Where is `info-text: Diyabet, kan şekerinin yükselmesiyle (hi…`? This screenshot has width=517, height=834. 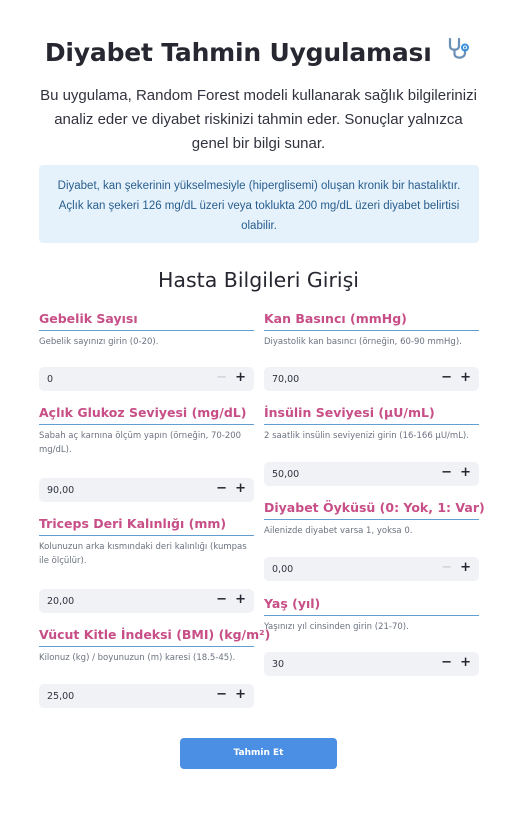
info-text: Diyabet, kan şekerinin yükselmesiyle (hi… is located at coordinates (259, 206).